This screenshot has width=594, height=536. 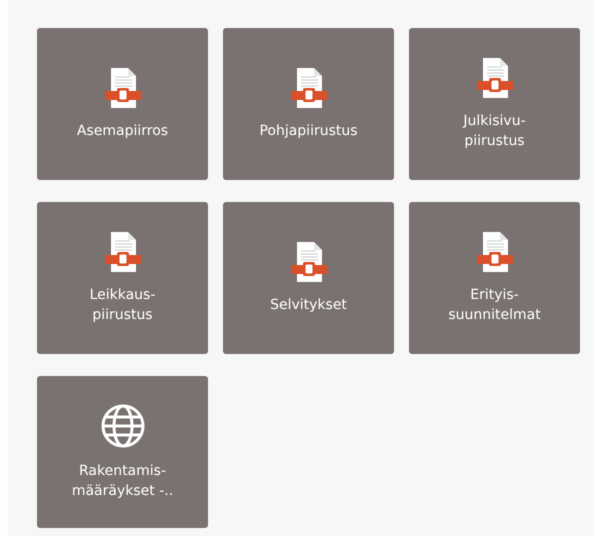 I want to click on category-tile: Selvitykset, so click(x=308, y=278).